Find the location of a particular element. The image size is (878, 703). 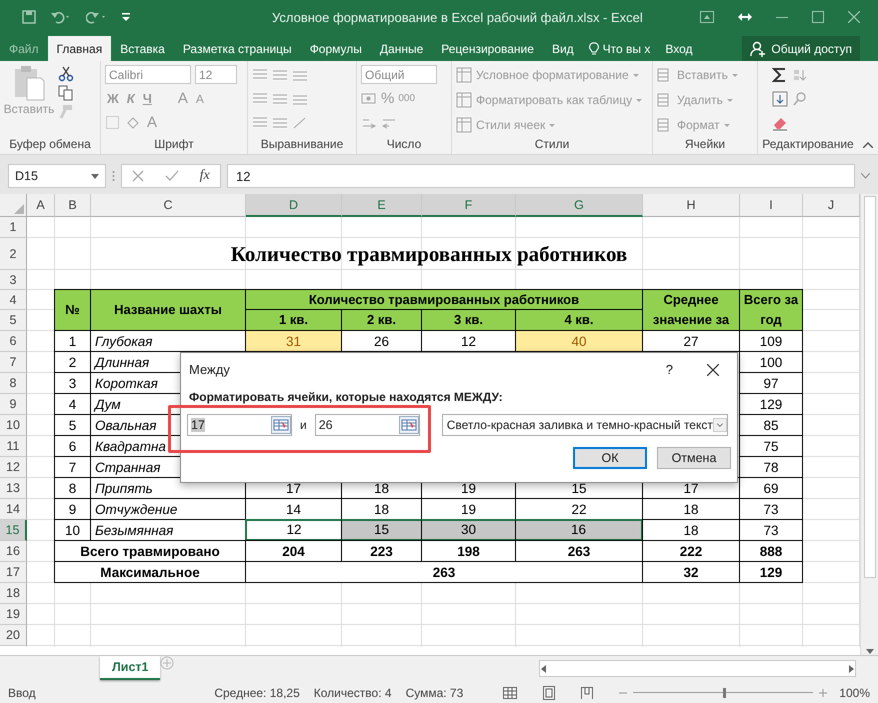

table-cell: 31 is located at coordinates (293, 341).